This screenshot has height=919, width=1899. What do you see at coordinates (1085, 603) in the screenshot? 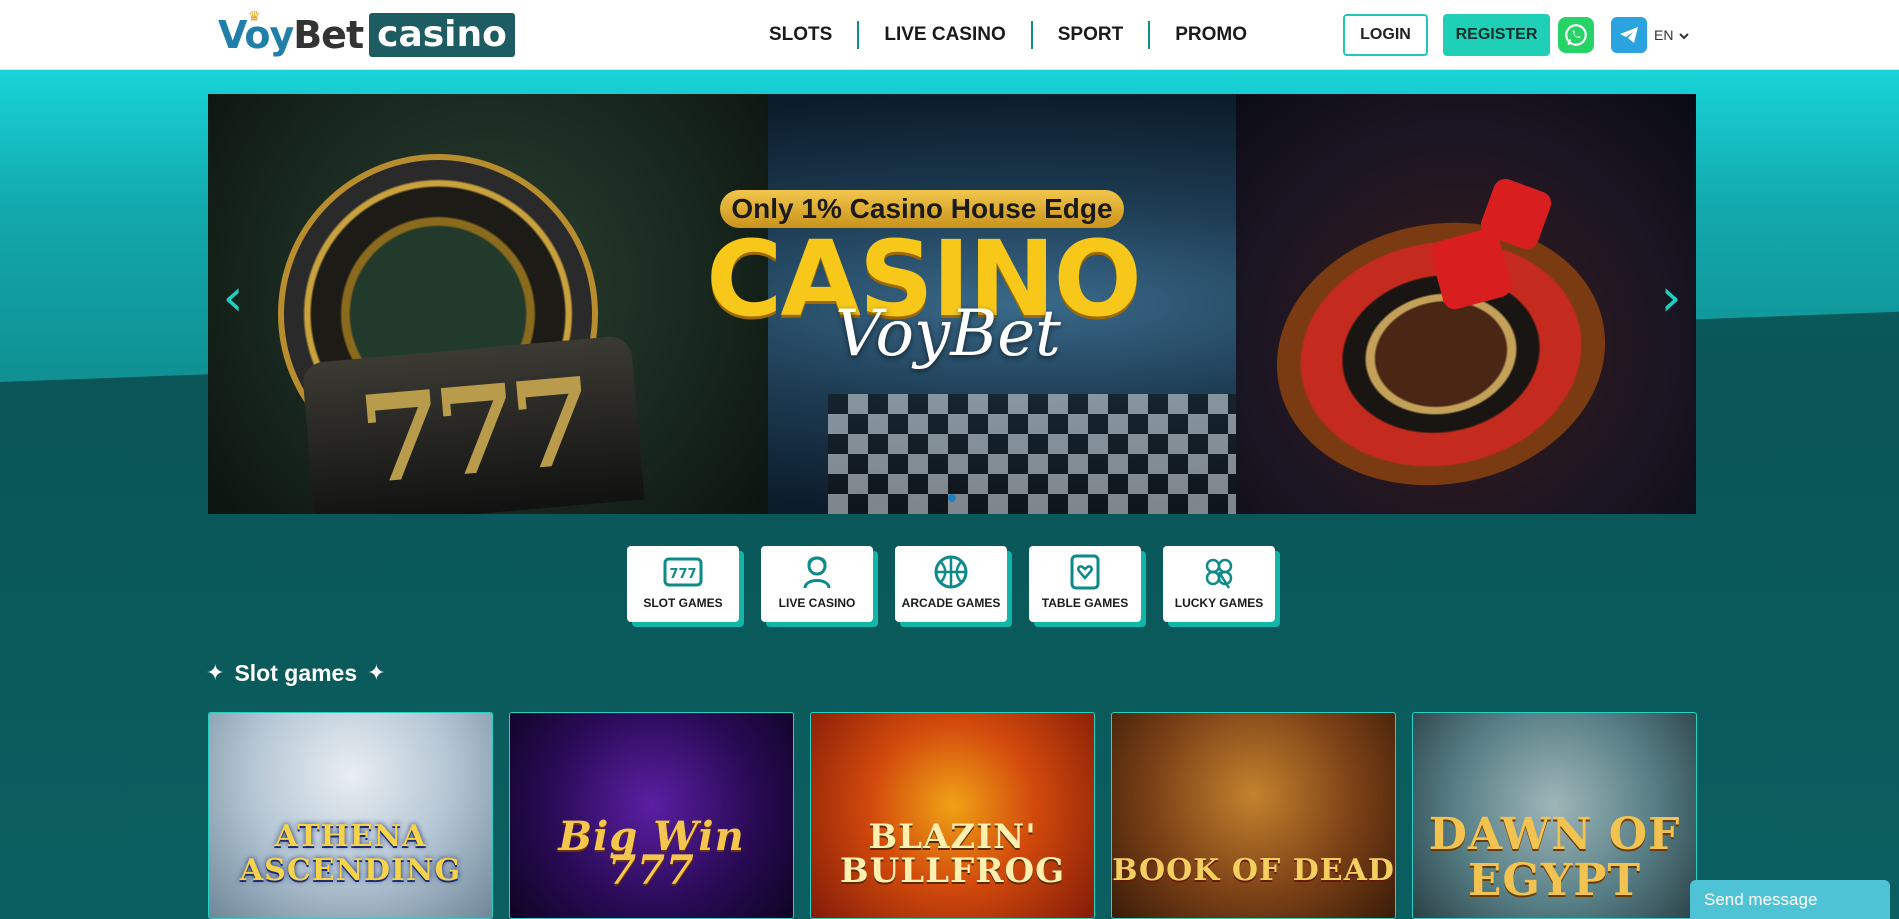
I see `category-label: TABLE GAMES` at bounding box center [1085, 603].